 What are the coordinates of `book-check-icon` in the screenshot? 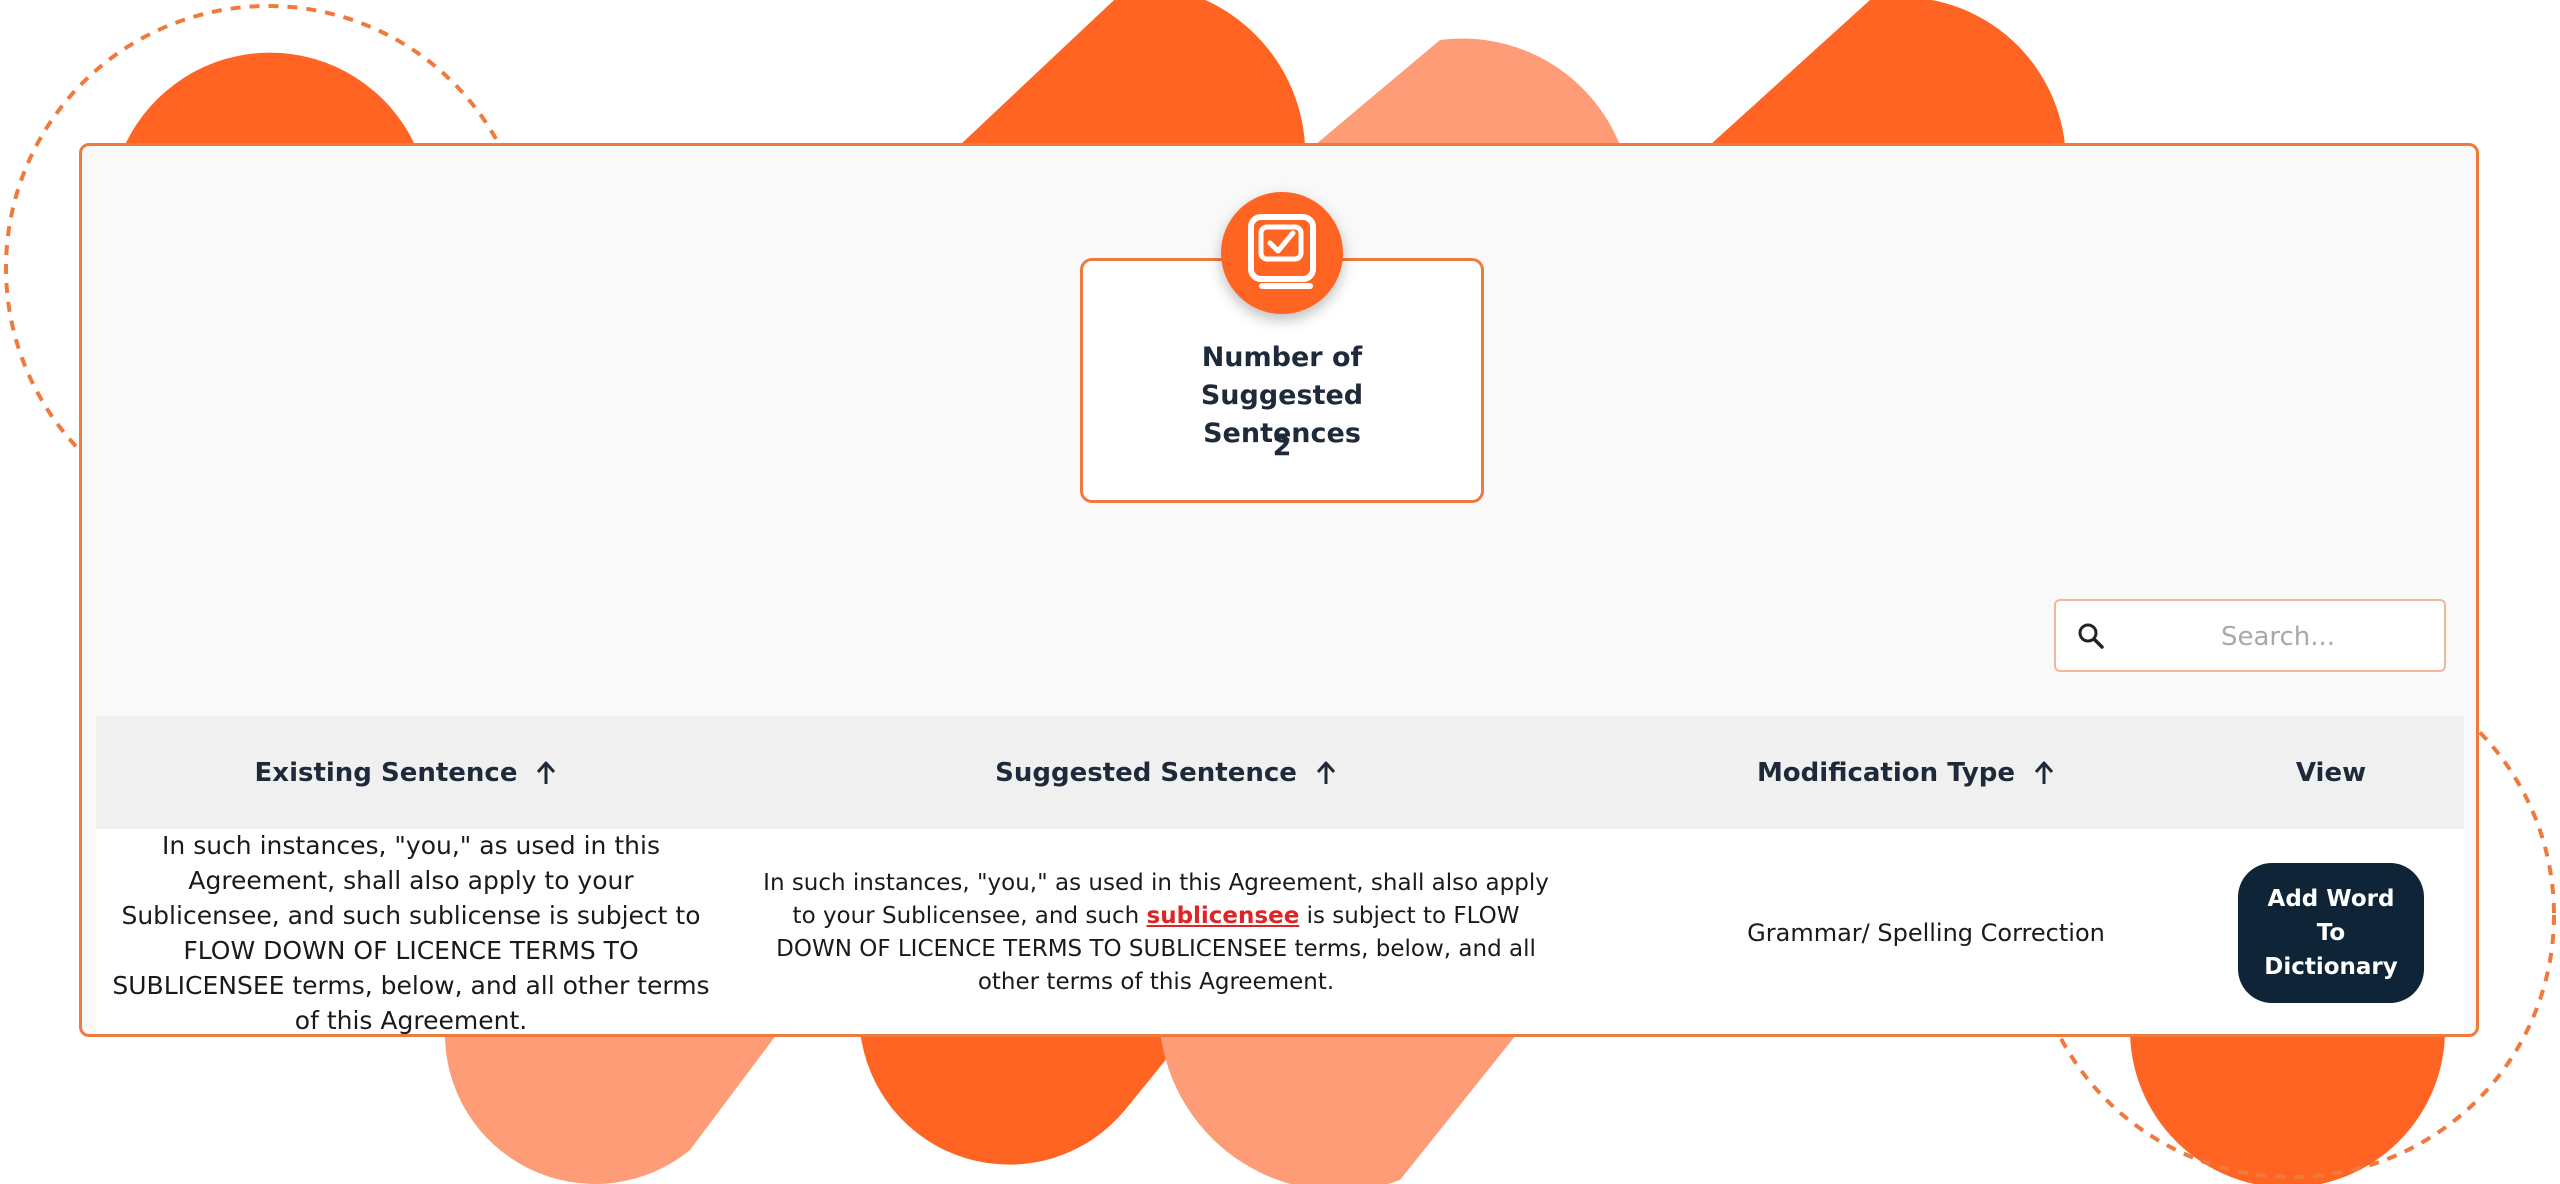 It's located at (1282, 253).